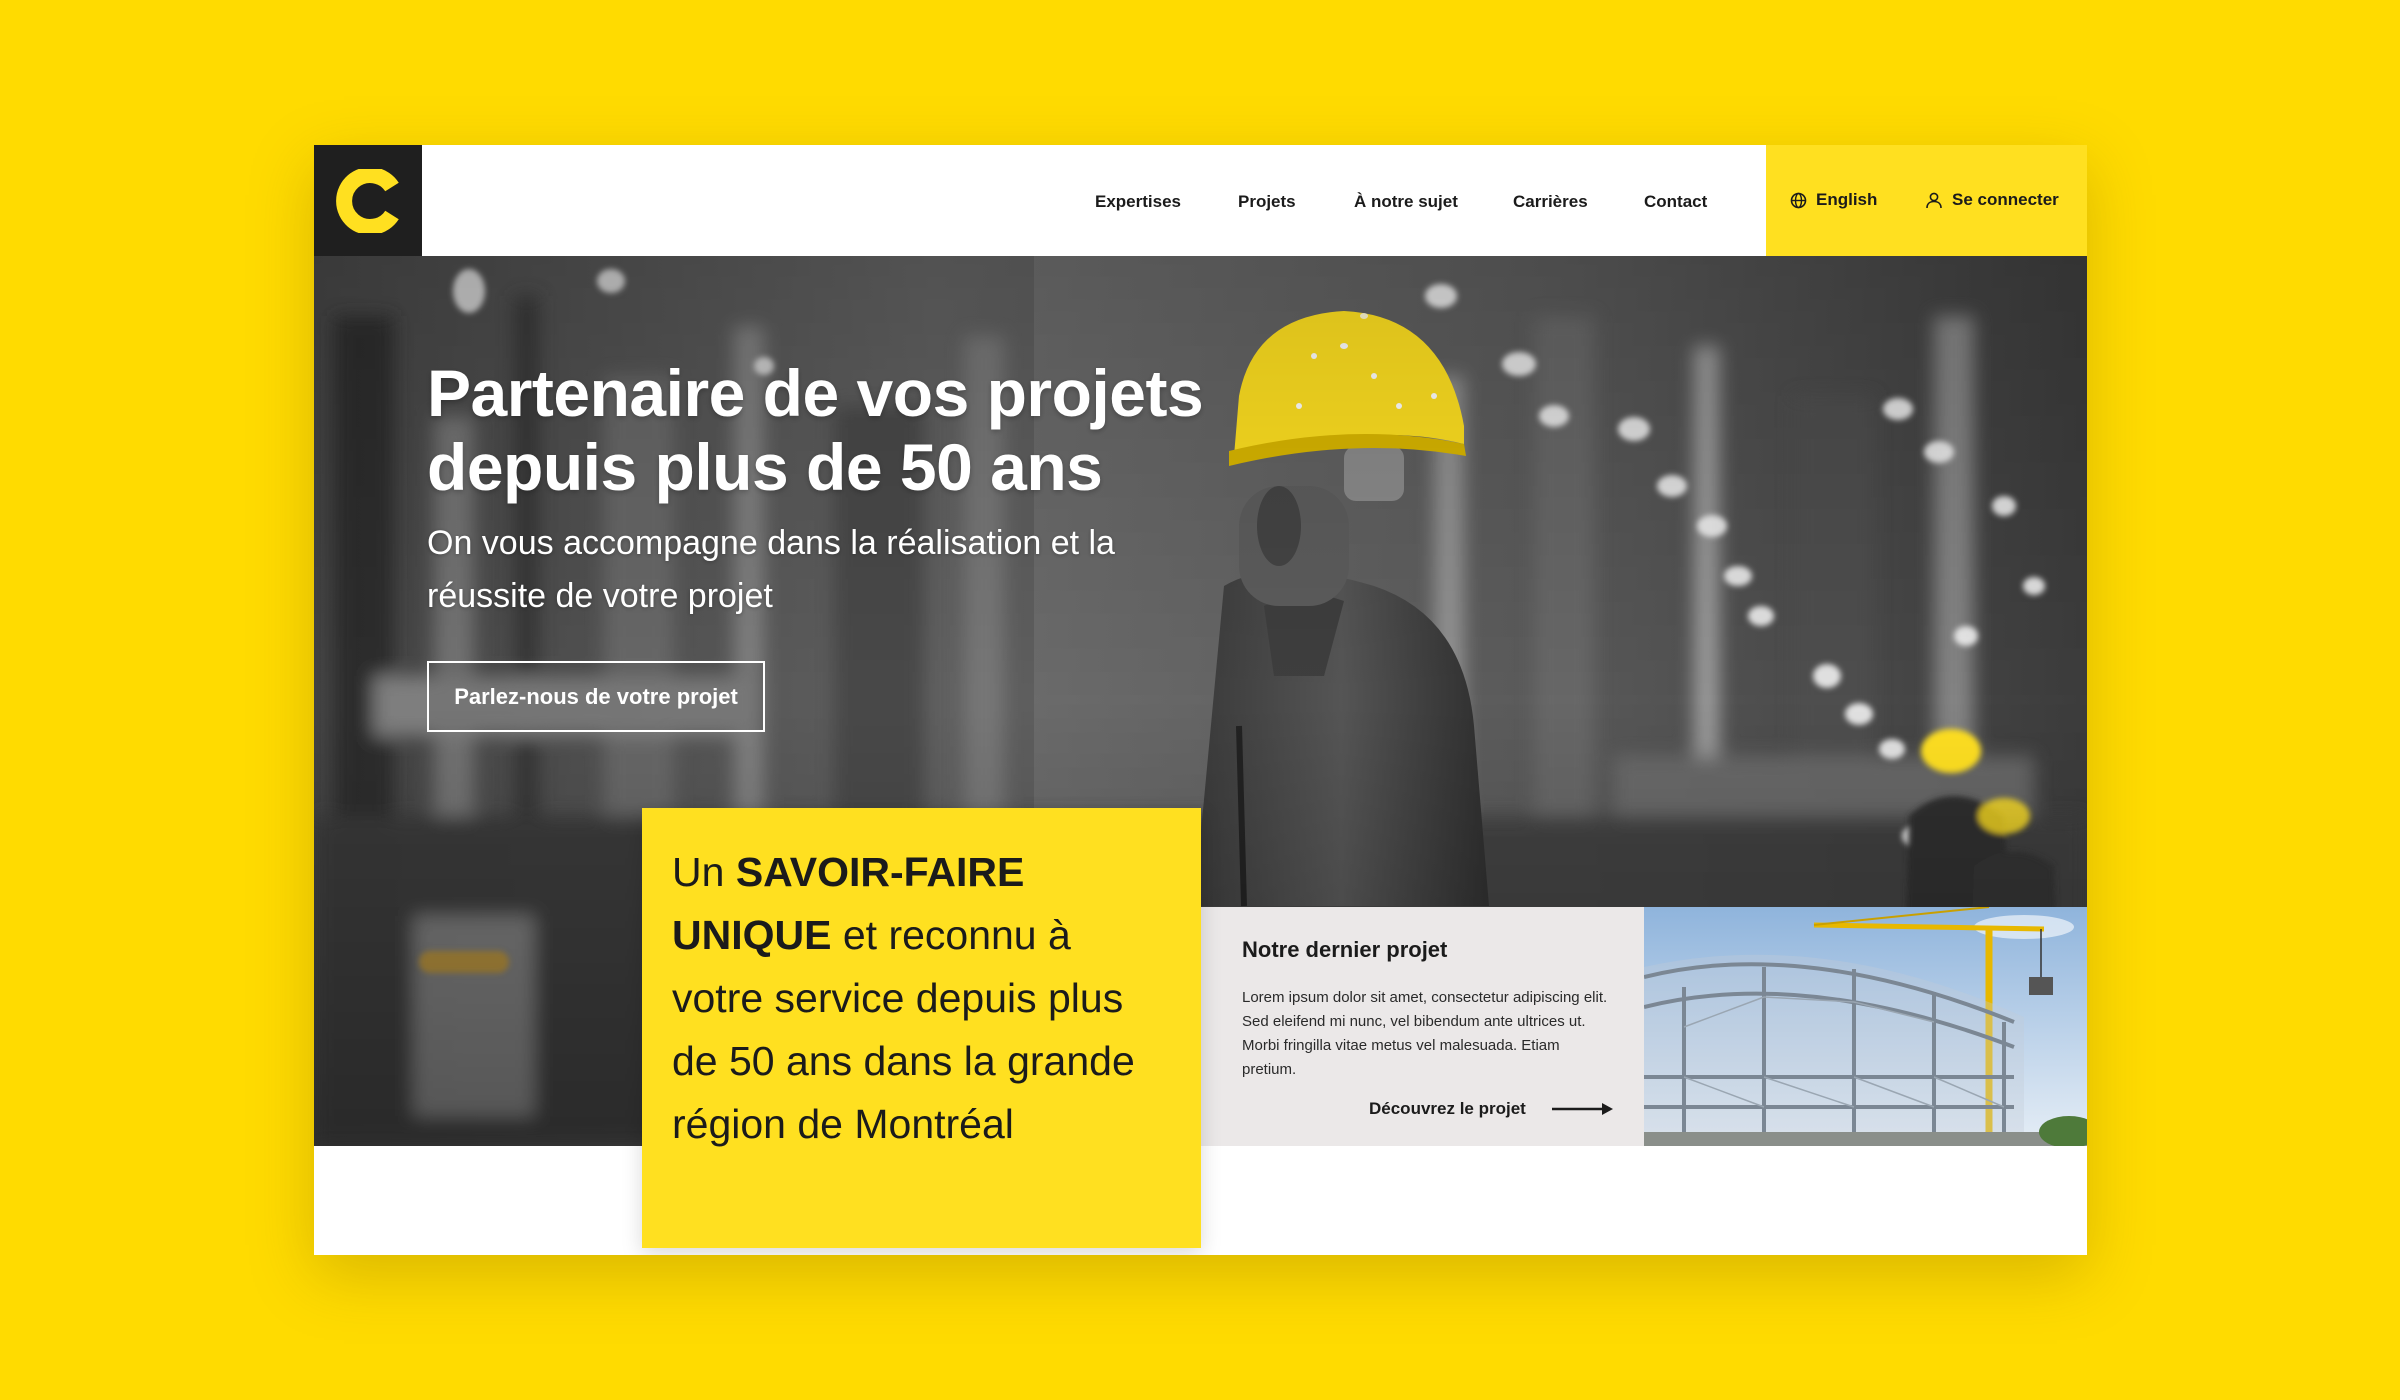 Image resolution: width=2400 pixels, height=1400 pixels. I want to click on utility-bar: English Se connecter, so click(1926, 200).